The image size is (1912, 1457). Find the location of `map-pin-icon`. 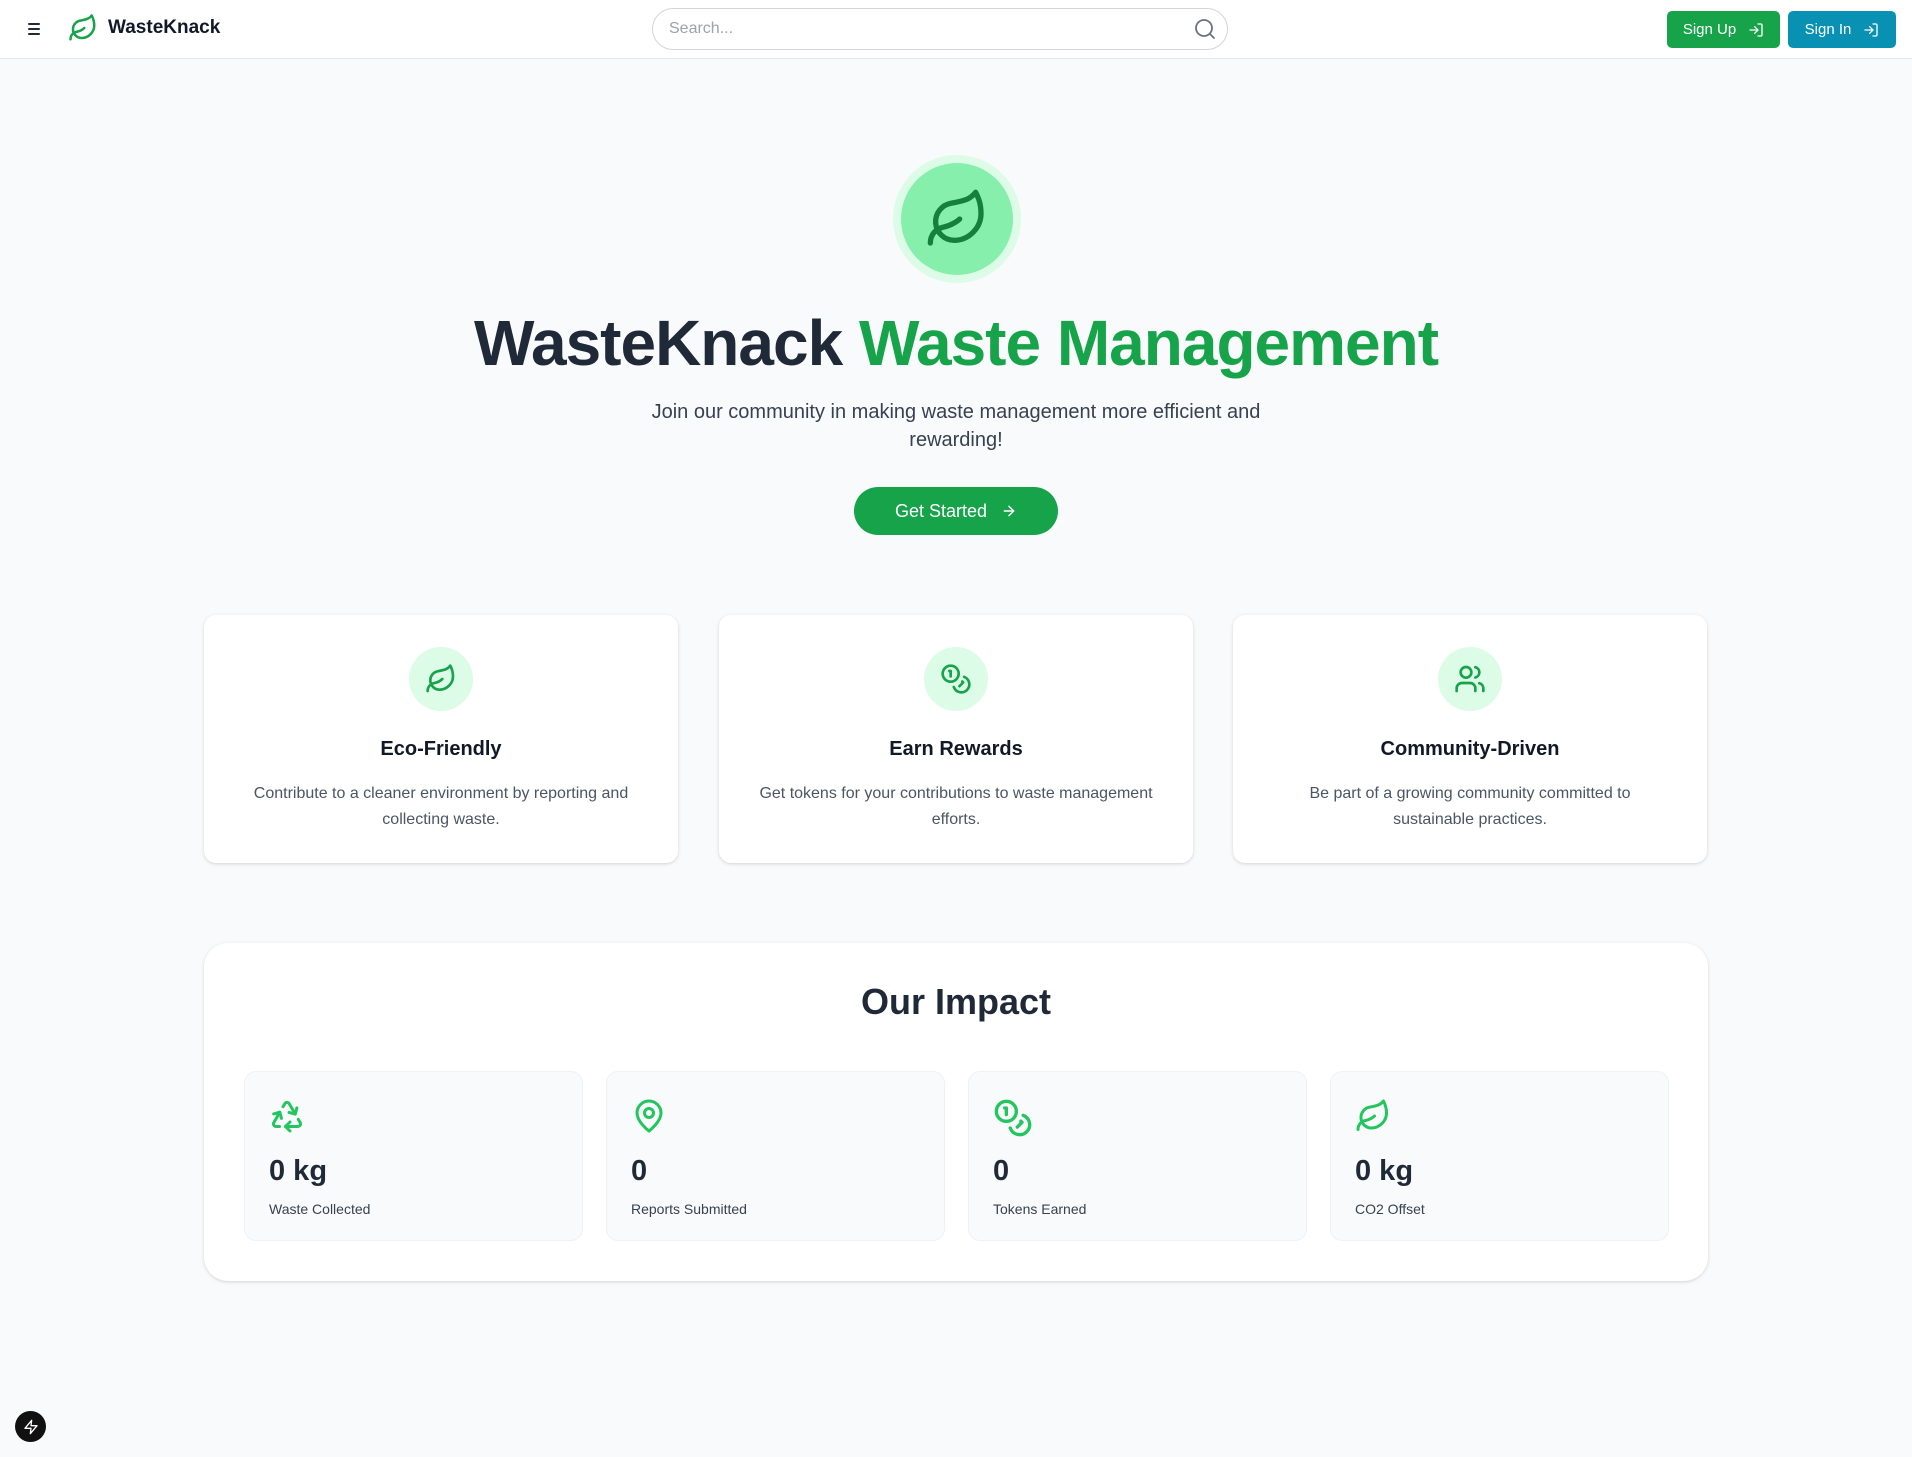

map-pin-icon is located at coordinates (649, 1116).